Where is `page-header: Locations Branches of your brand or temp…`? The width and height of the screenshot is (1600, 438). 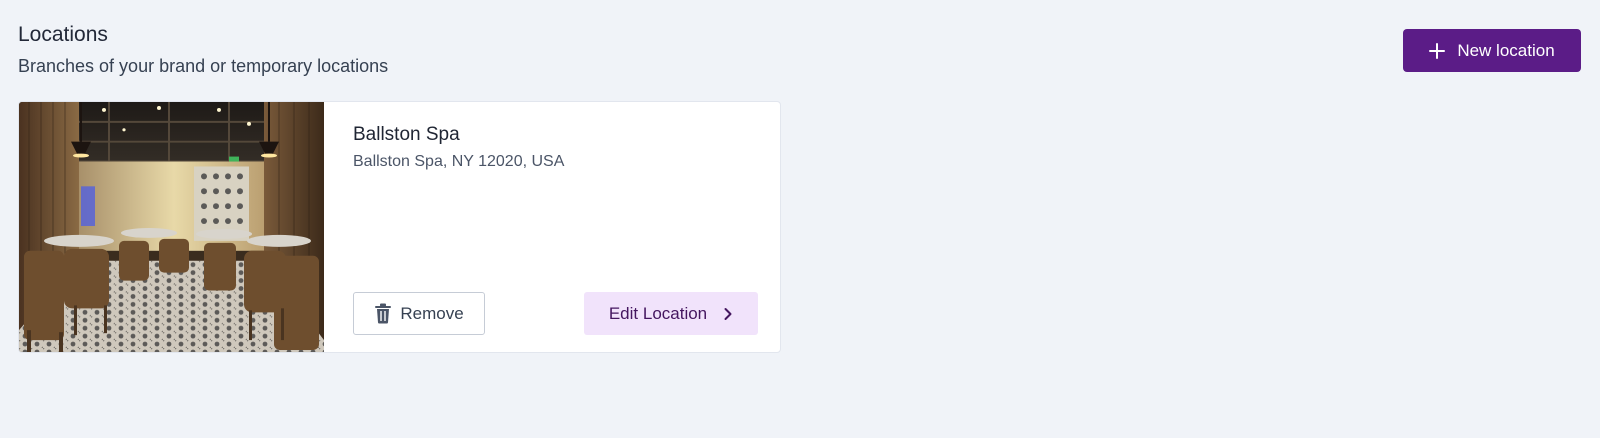
page-header: Locations Branches of your brand or temp… is located at coordinates (203, 50).